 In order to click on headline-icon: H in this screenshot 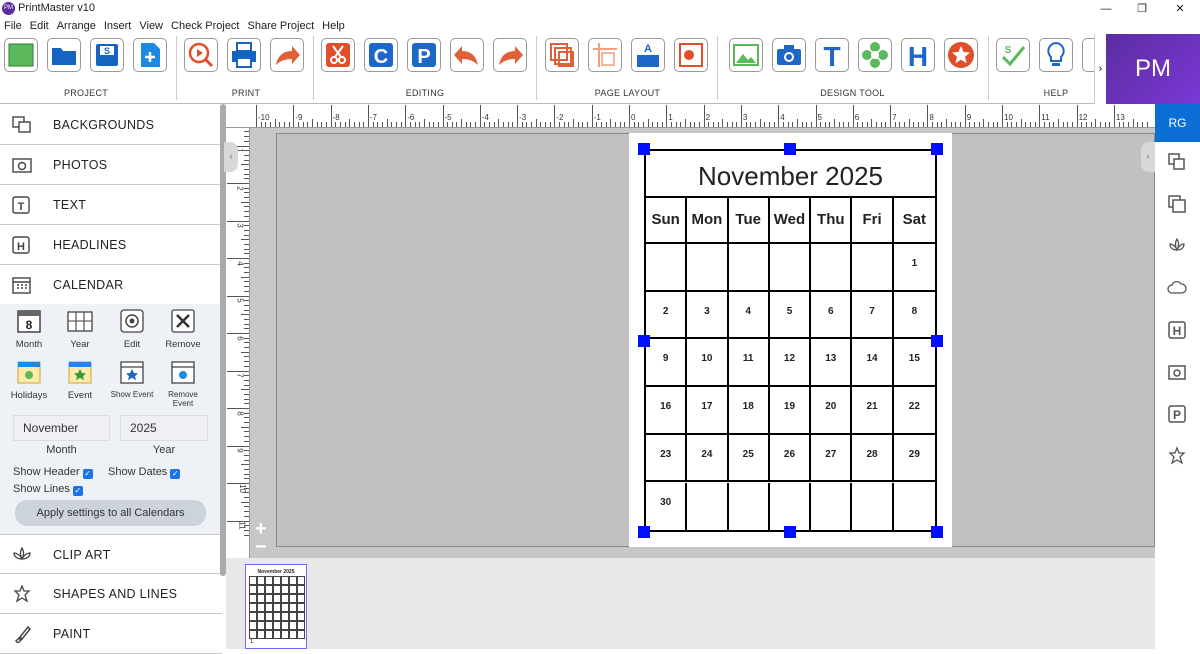, I will do `click(1177, 330)`.